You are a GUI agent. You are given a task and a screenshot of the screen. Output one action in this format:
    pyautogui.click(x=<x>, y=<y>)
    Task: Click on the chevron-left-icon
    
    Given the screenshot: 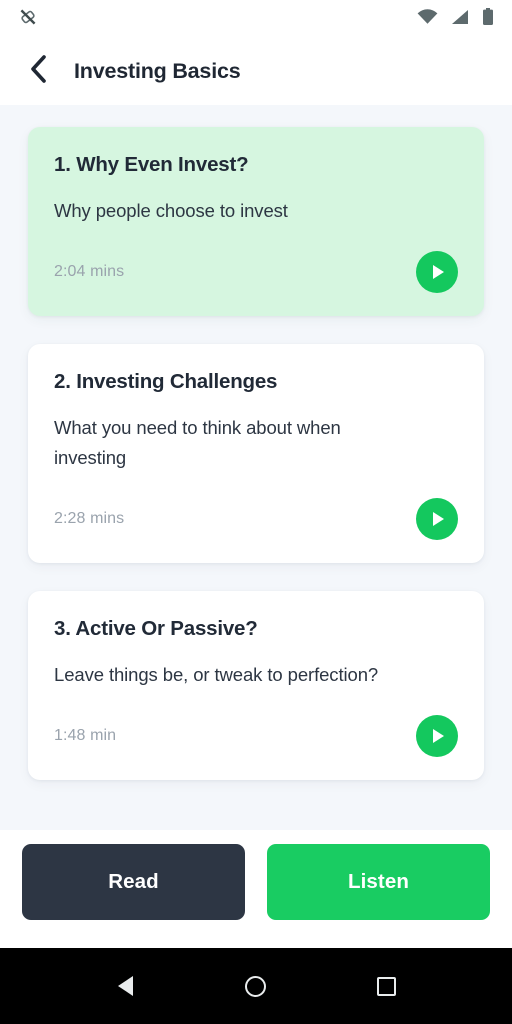 What is the action you would take?
    pyautogui.click(x=38, y=71)
    